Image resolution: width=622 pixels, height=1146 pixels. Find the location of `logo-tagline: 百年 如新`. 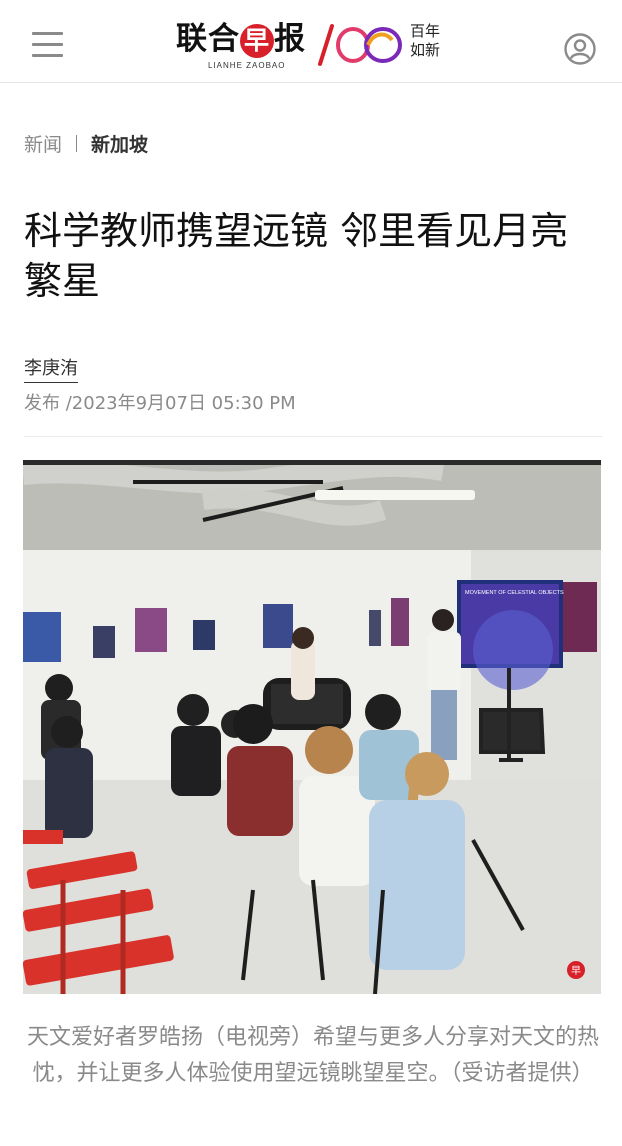

logo-tagline: 百年 如新 is located at coordinates (425, 40).